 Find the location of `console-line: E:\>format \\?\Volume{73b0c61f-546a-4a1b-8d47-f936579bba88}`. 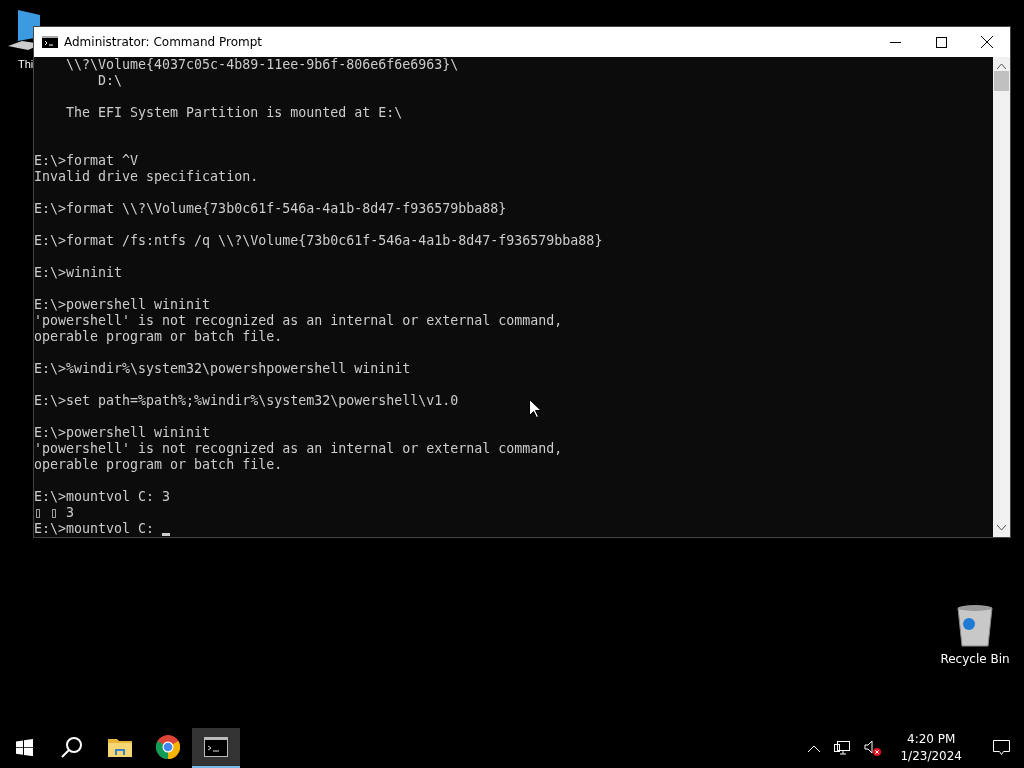

console-line: E:\>format \\?\Volume{73b0c61f-546a-4a1b-8d47-f936579bba88} is located at coordinates (270, 209).